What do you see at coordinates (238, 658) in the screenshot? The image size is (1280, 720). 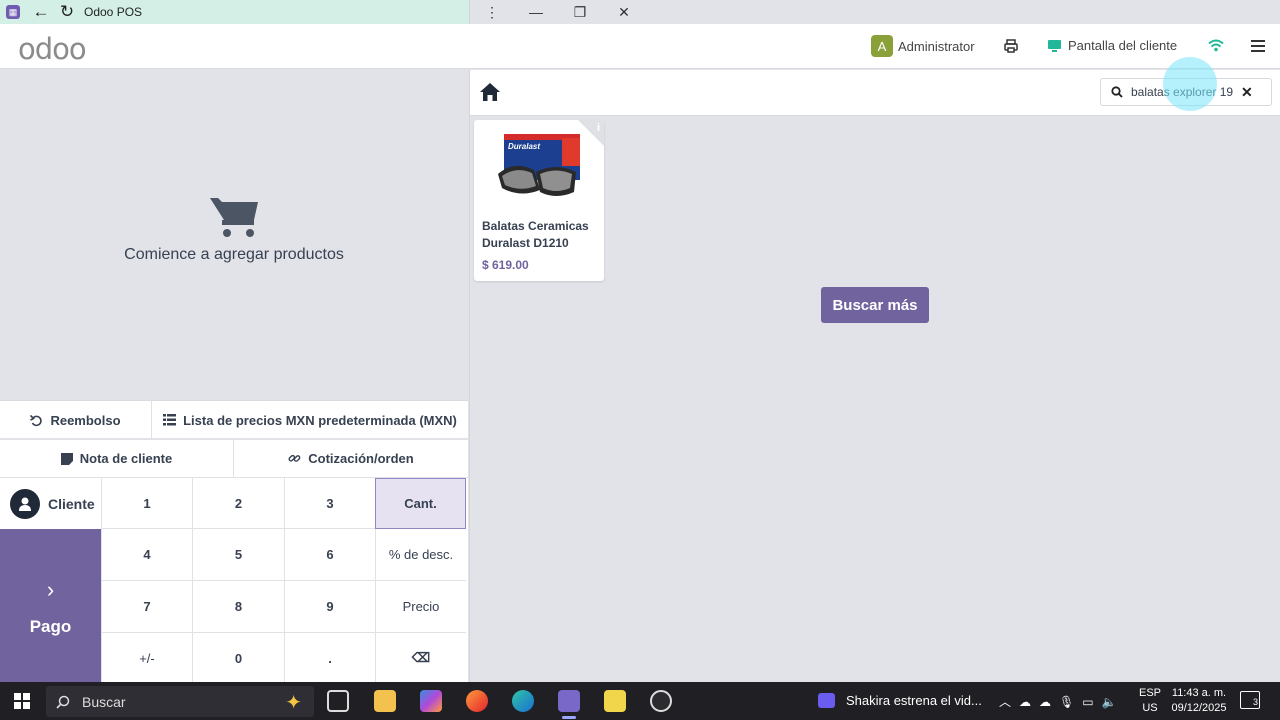 I see `numpad-key-0: 0` at bounding box center [238, 658].